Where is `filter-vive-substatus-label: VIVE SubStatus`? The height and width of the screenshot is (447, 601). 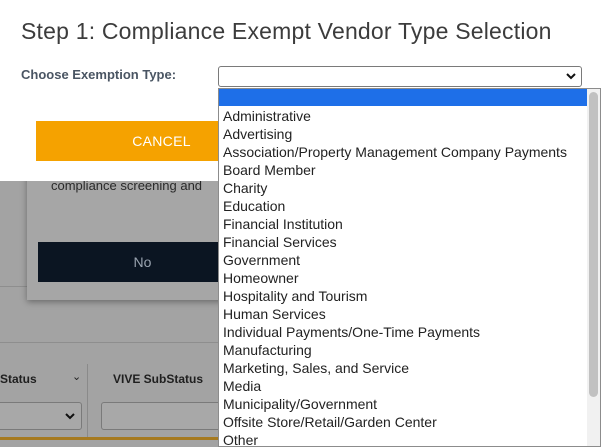
filter-vive-substatus-label: VIVE SubStatus is located at coordinates (158, 379).